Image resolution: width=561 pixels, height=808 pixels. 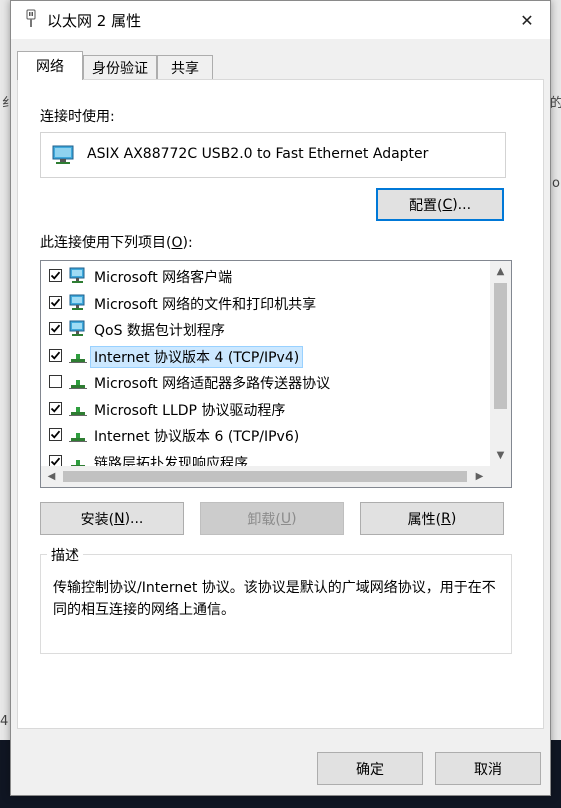 What do you see at coordinates (77, 117) in the screenshot?
I see `connect-using-label: 连接时使用:` at bounding box center [77, 117].